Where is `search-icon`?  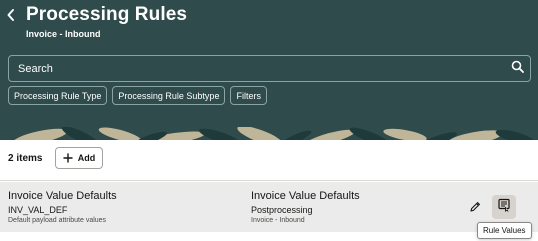 search-icon is located at coordinates (517, 69).